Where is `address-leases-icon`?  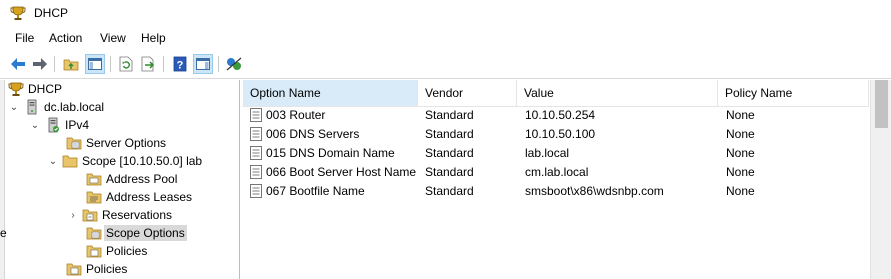 address-leases-icon is located at coordinates (94, 197).